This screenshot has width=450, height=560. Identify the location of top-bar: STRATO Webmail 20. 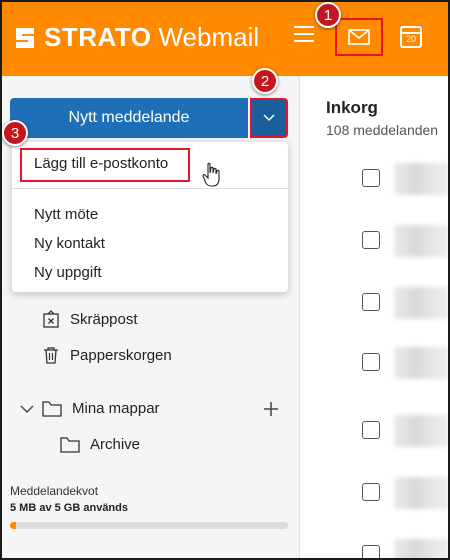
(225, 39).